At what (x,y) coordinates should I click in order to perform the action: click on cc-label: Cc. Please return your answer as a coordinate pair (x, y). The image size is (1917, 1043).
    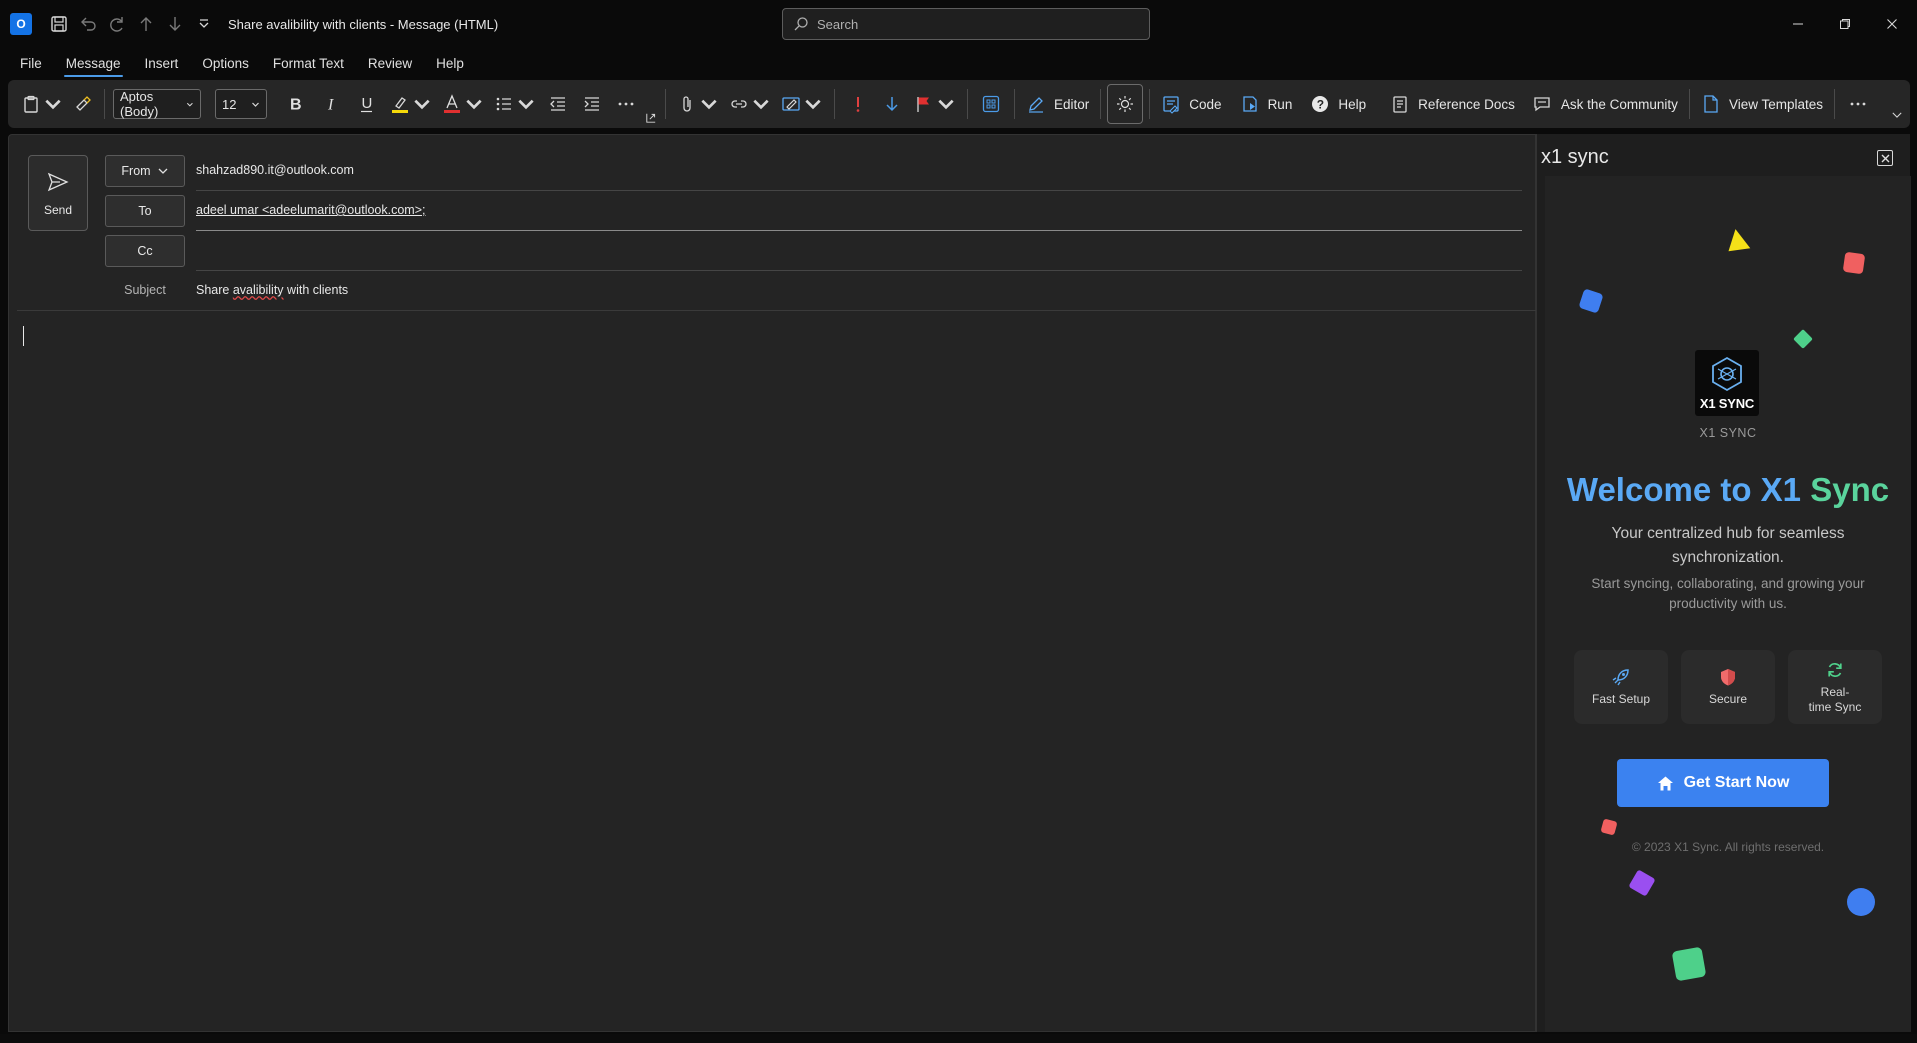
    Looking at the image, I should click on (145, 251).